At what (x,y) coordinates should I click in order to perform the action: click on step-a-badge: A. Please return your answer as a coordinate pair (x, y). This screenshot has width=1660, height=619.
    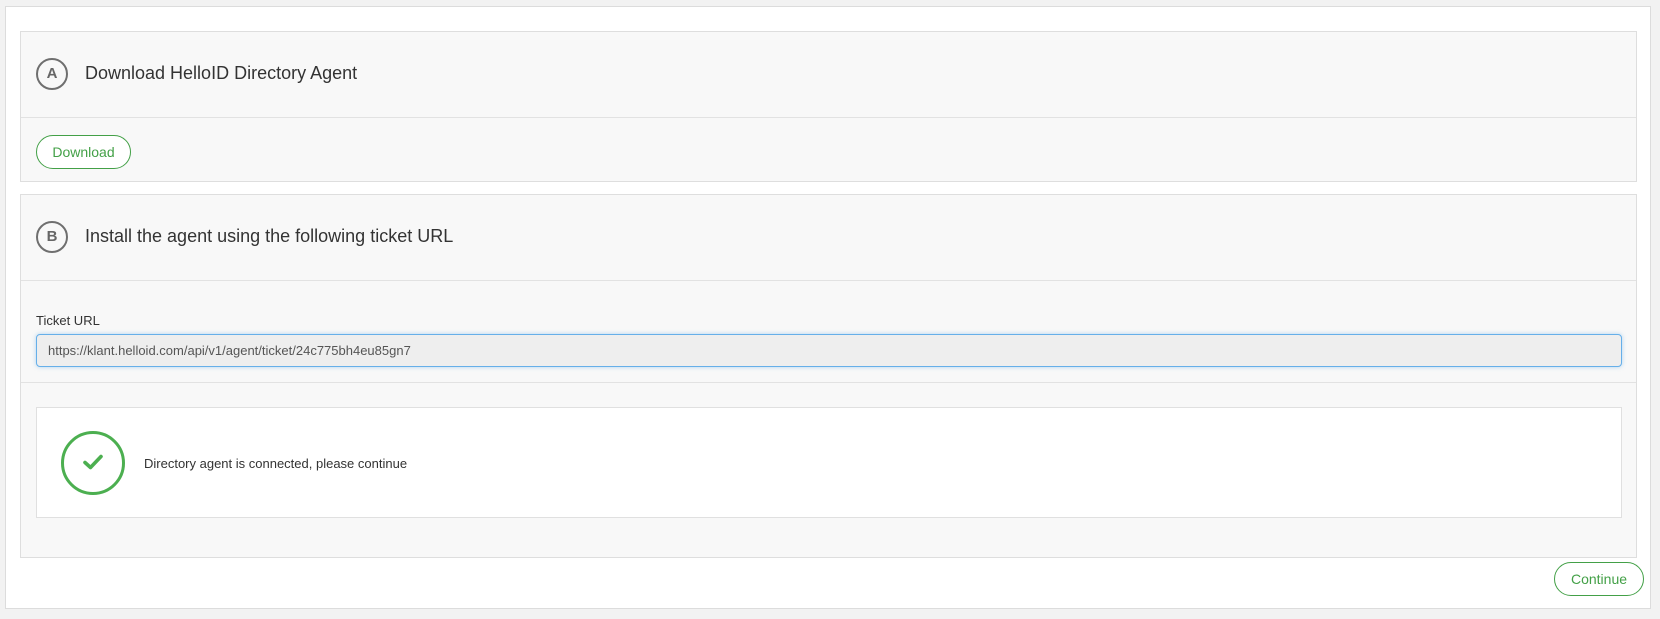
    Looking at the image, I should click on (52, 74).